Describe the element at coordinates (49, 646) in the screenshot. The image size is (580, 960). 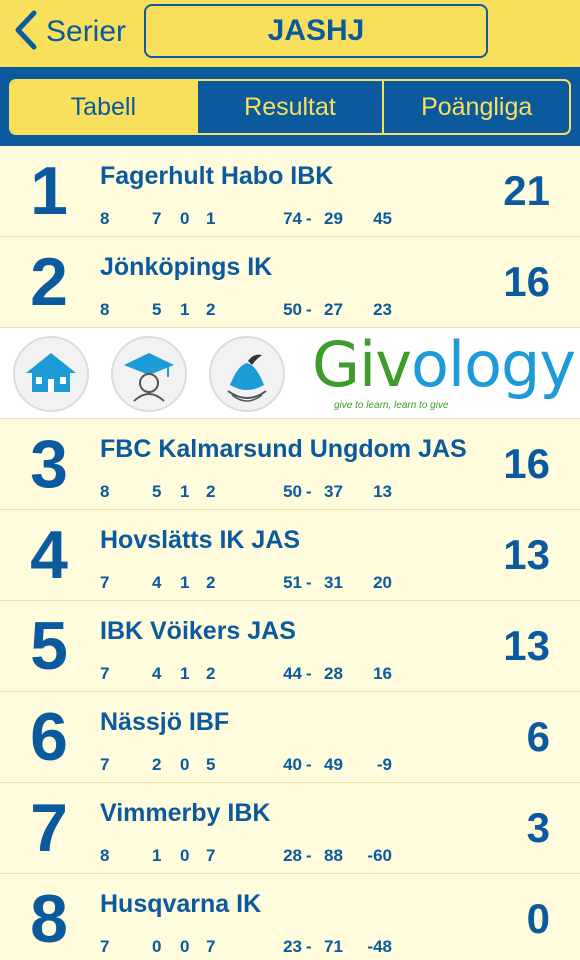
I see `rank: 5` at that location.